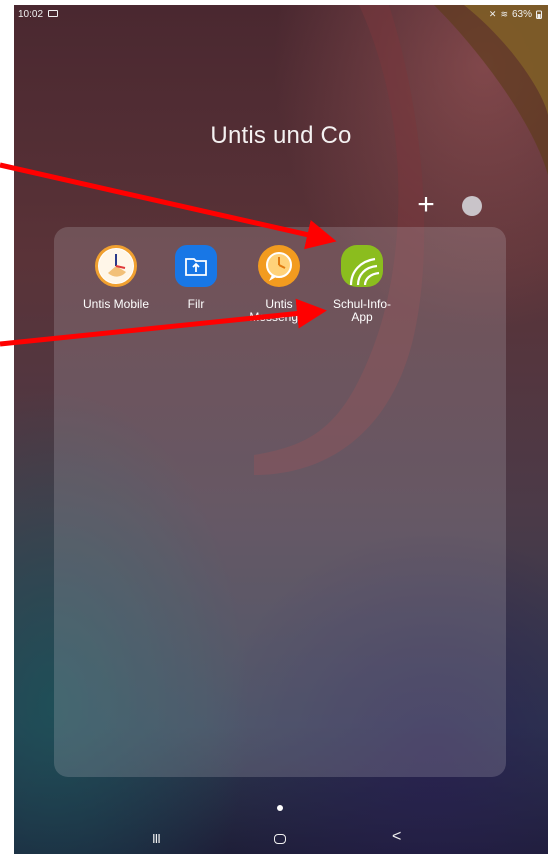 This screenshot has width=548, height=854. What do you see at coordinates (168, 254) in the screenshot?
I see `annotation-arrows` at bounding box center [168, 254].